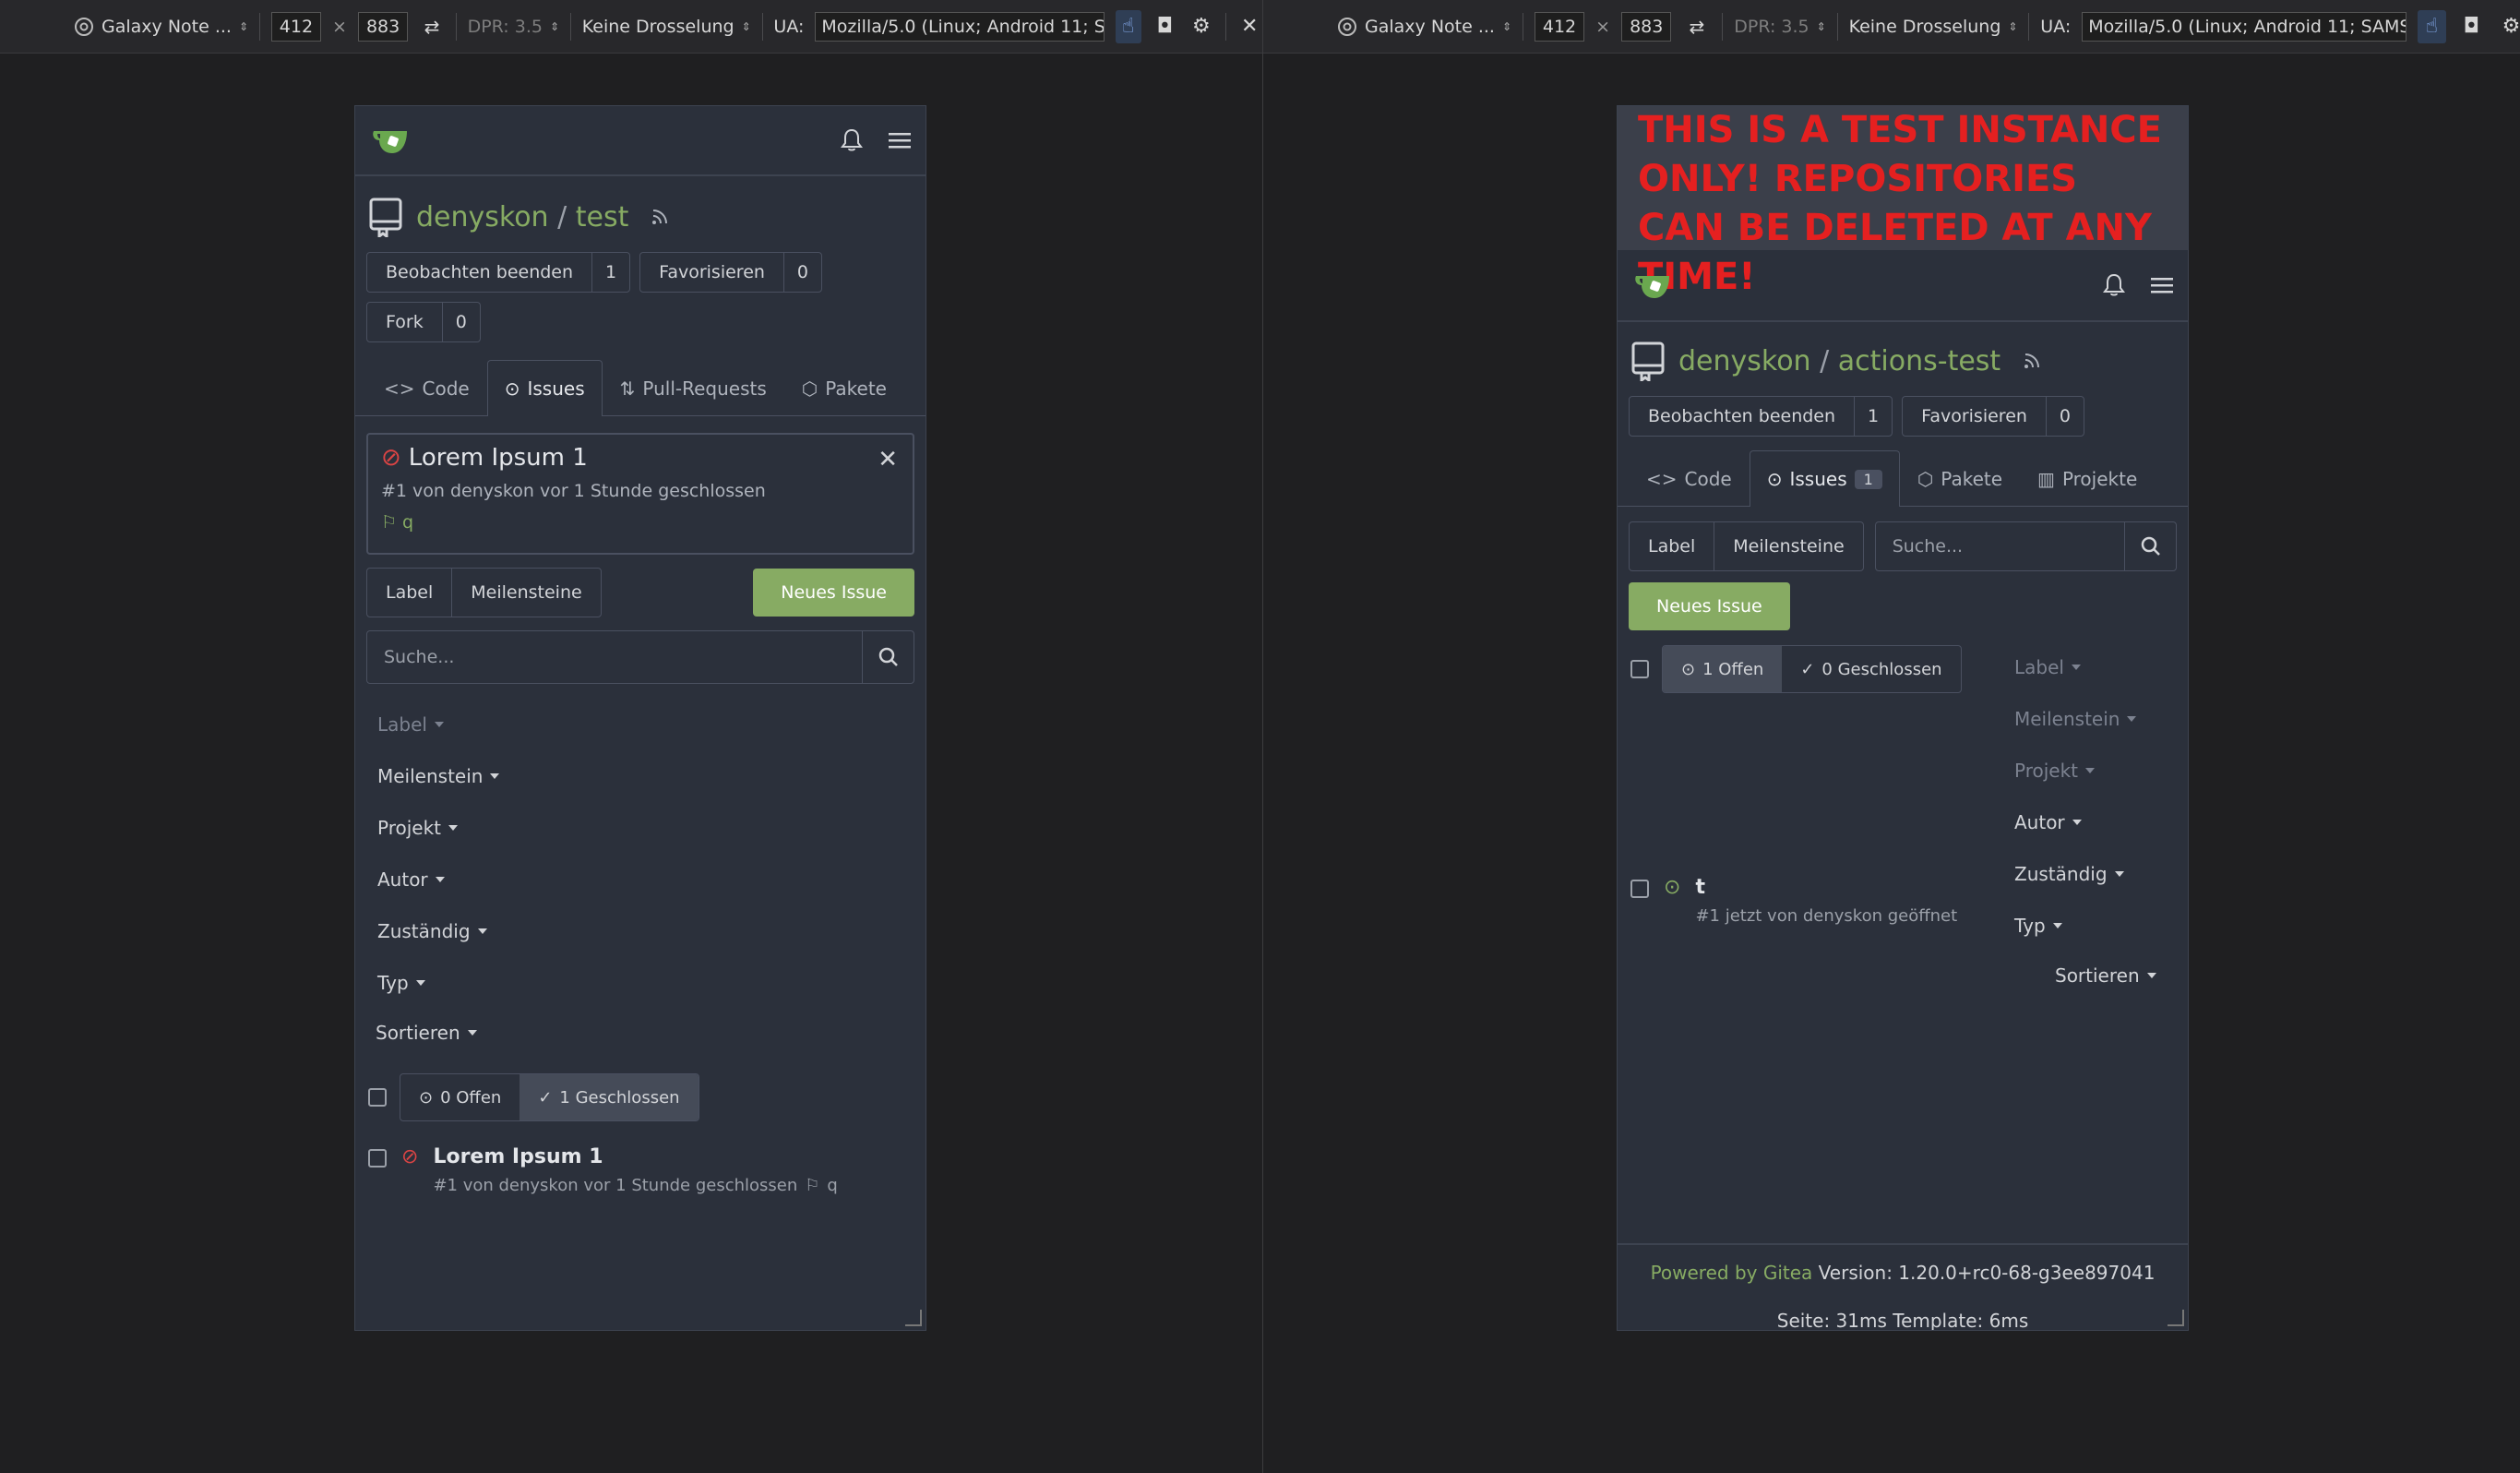 Image resolution: width=2520 pixels, height=1473 pixels. Describe the element at coordinates (635, 1157) in the screenshot. I see `issue-title: Lorem Ipsum 1` at that location.